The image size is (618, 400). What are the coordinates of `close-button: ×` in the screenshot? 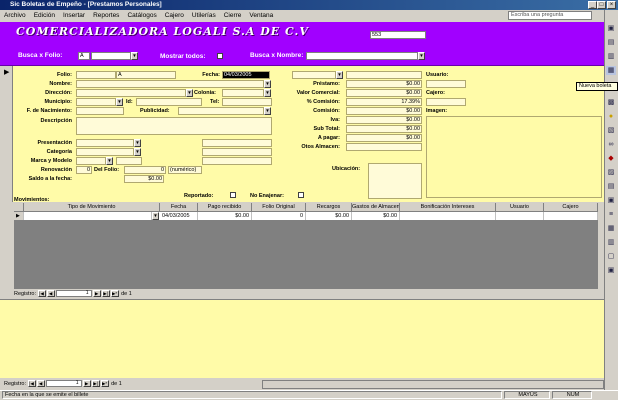 It's located at (611, 5).